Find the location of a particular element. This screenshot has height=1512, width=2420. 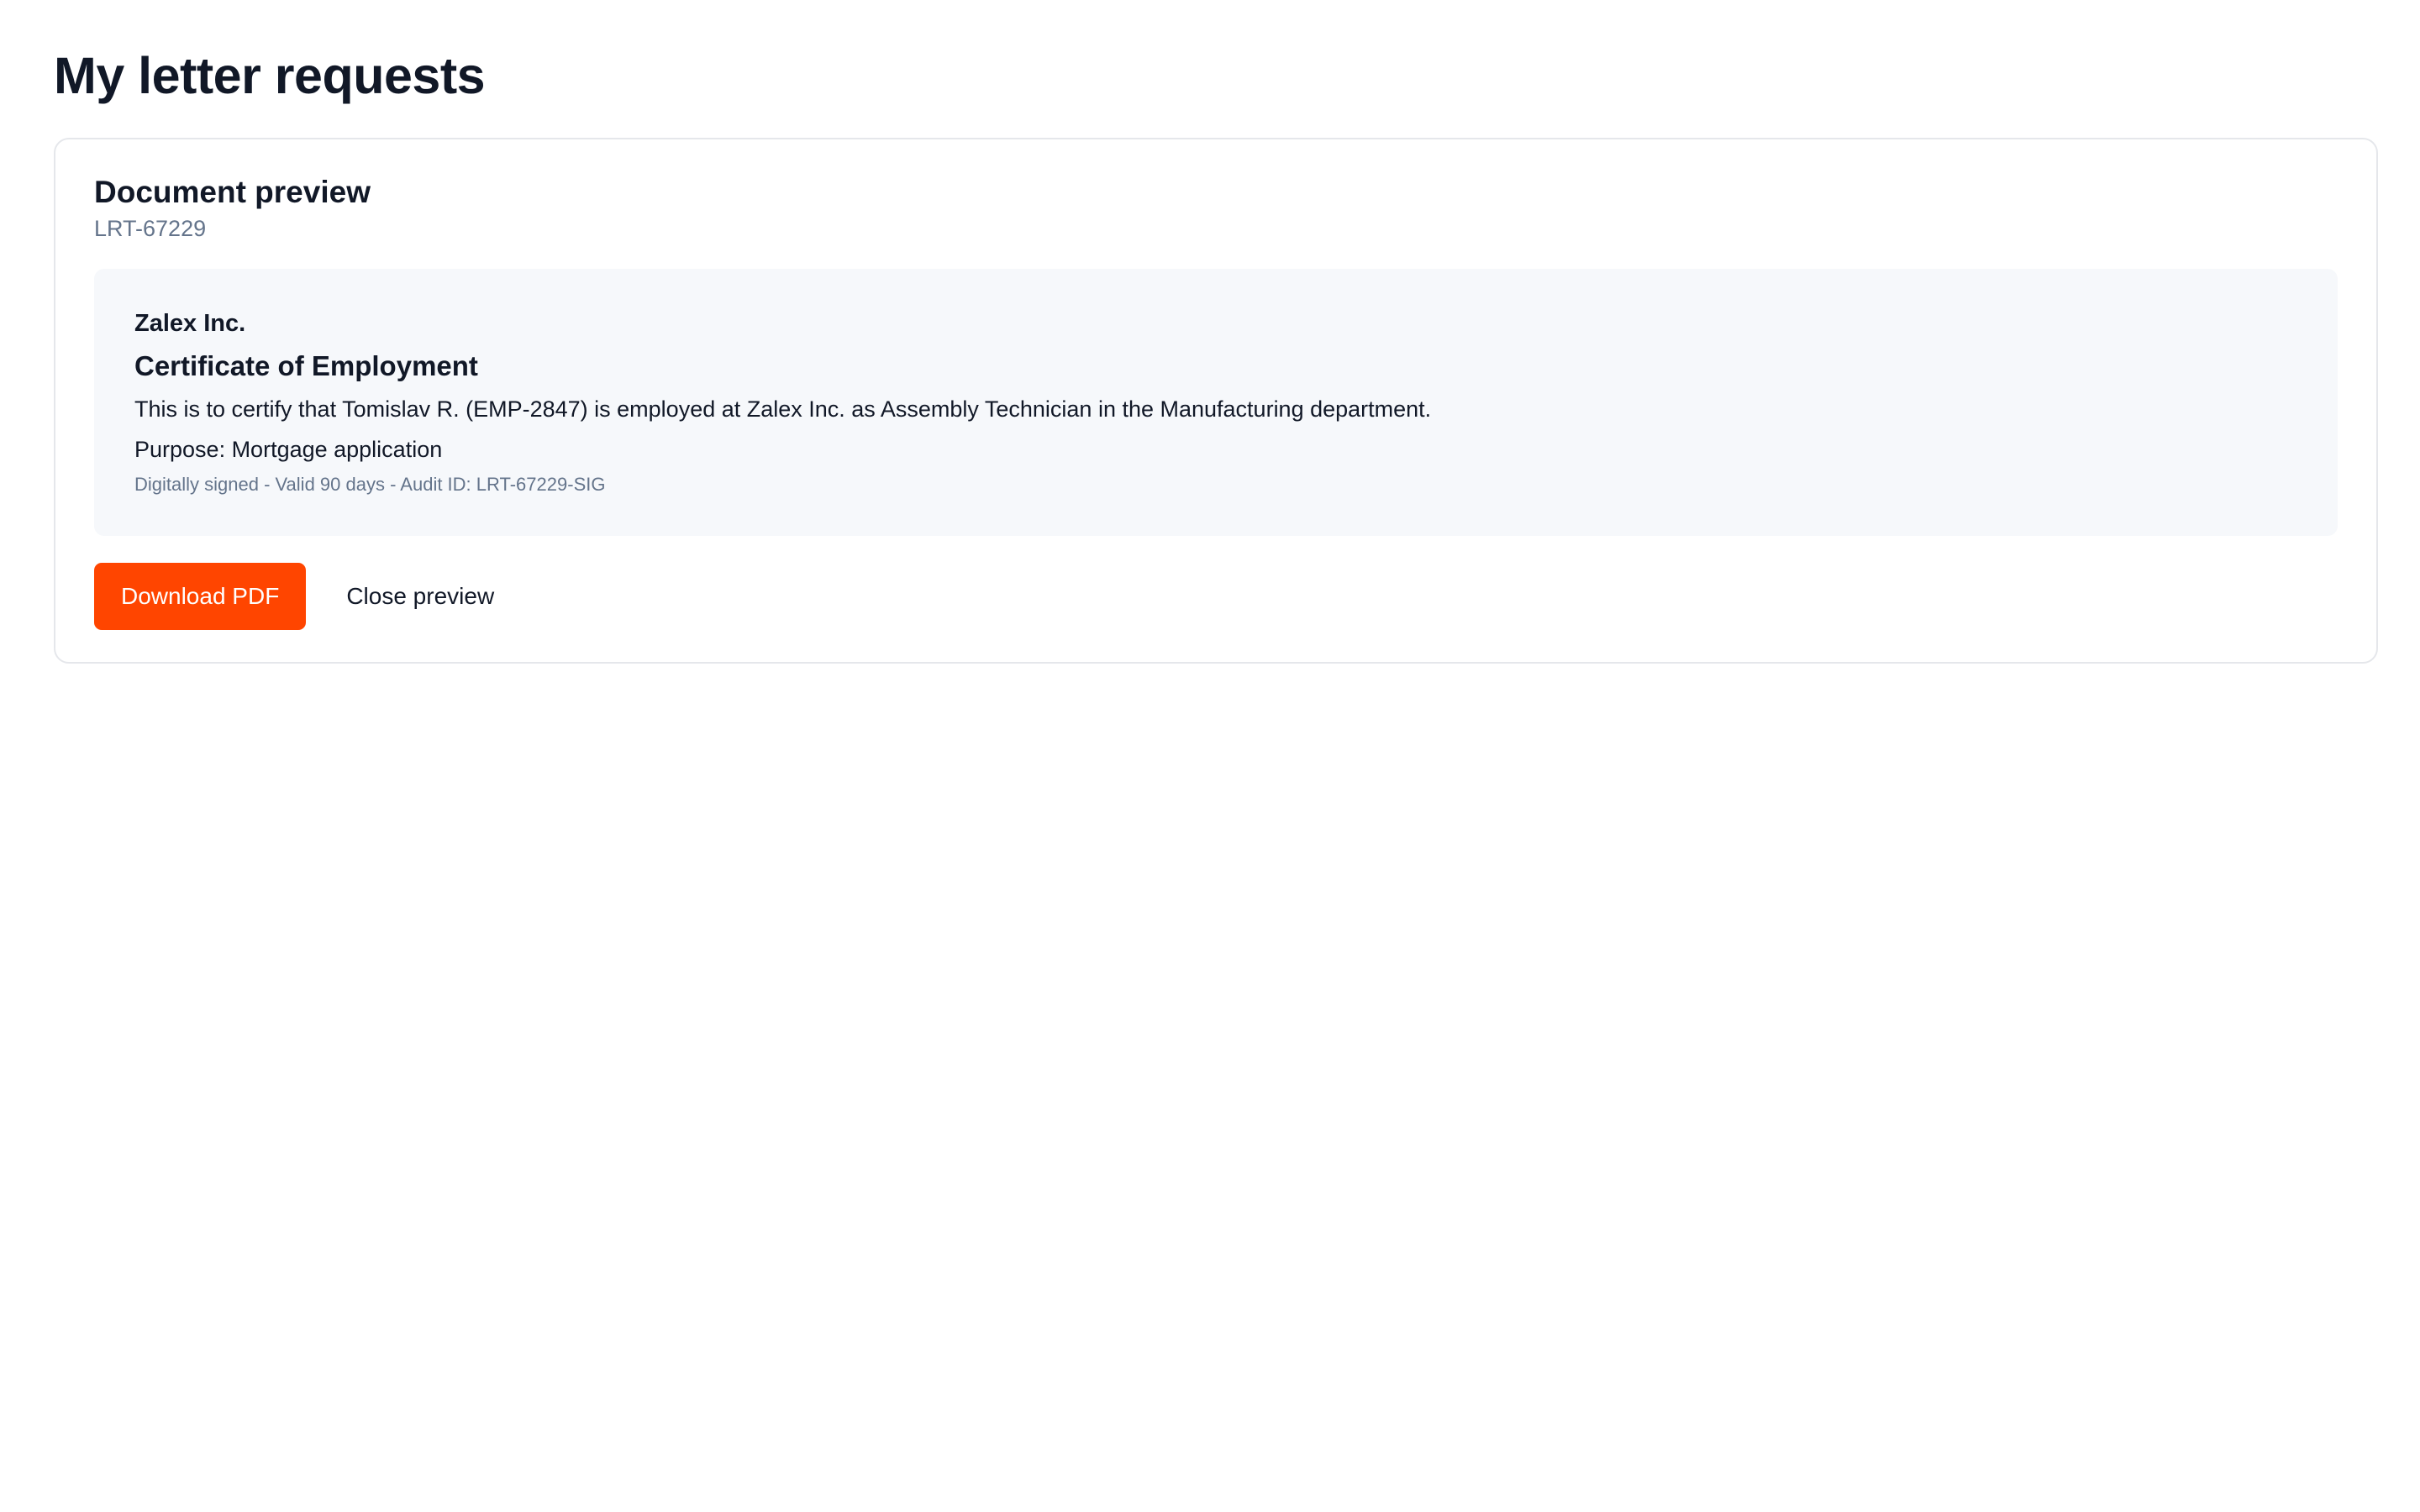

download-pdf-button: Download PDF is located at coordinates (200, 596).